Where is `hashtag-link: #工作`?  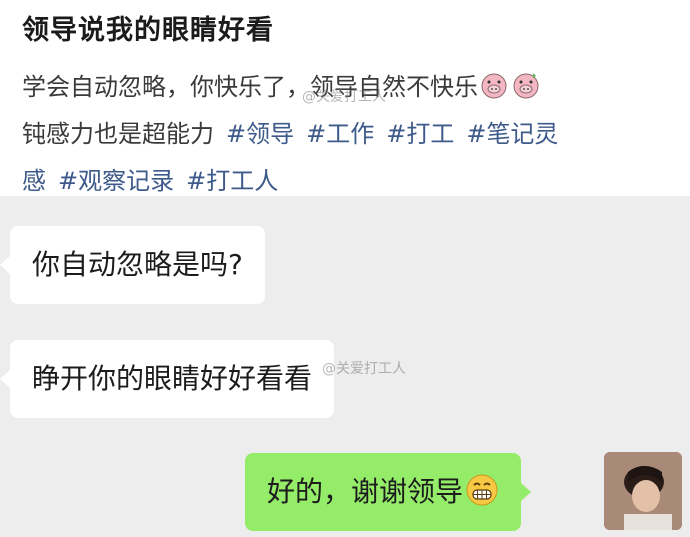 hashtag-link: #工作 is located at coordinates (340, 134).